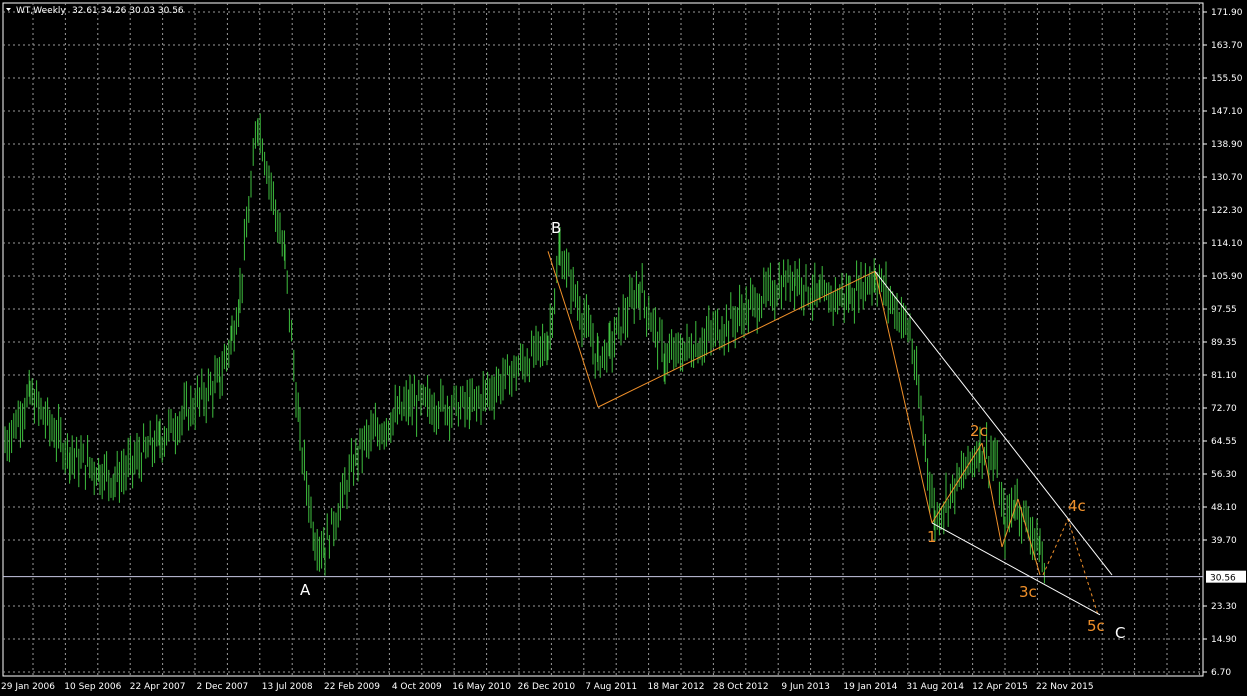  Describe the element at coordinates (1120, 633) in the screenshot. I see `wave-label: C` at that location.